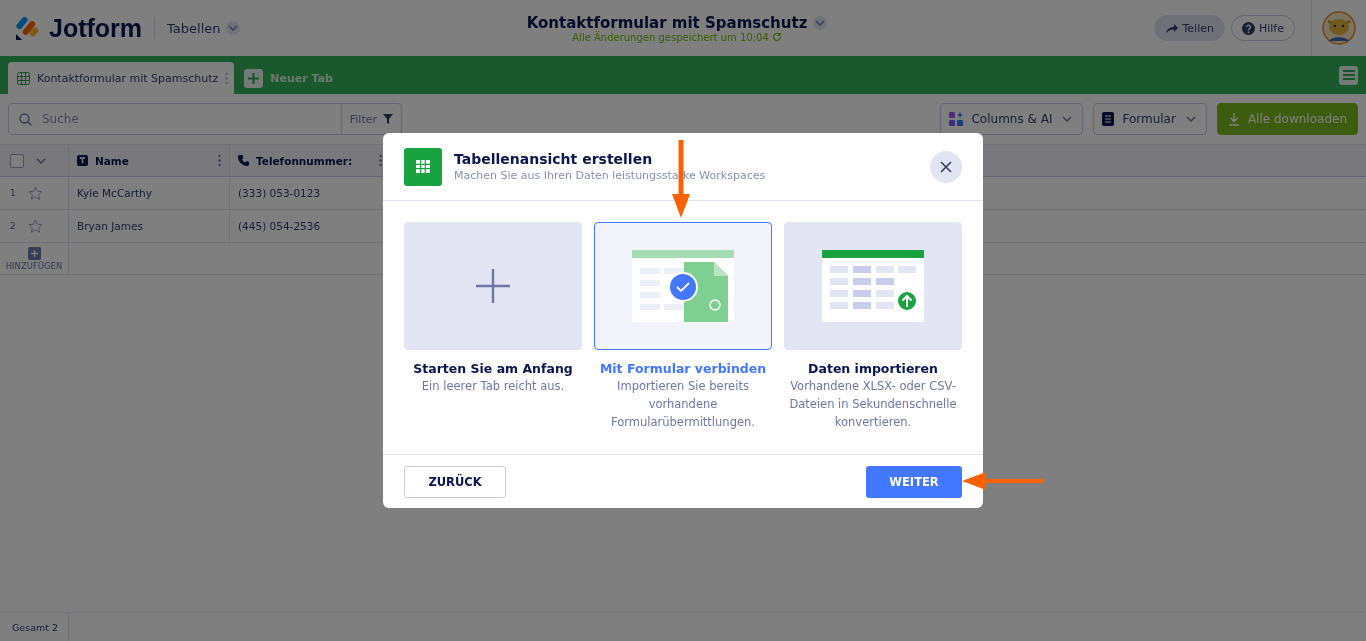  I want to click on document-icon, so click(1108, 119).